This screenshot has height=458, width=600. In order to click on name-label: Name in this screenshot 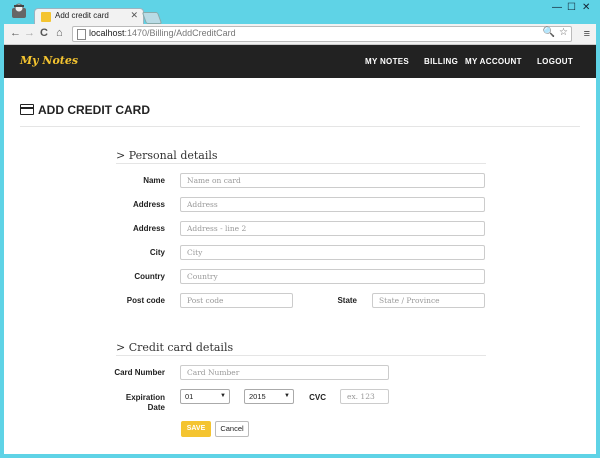, I will do `click(154, 180)`.